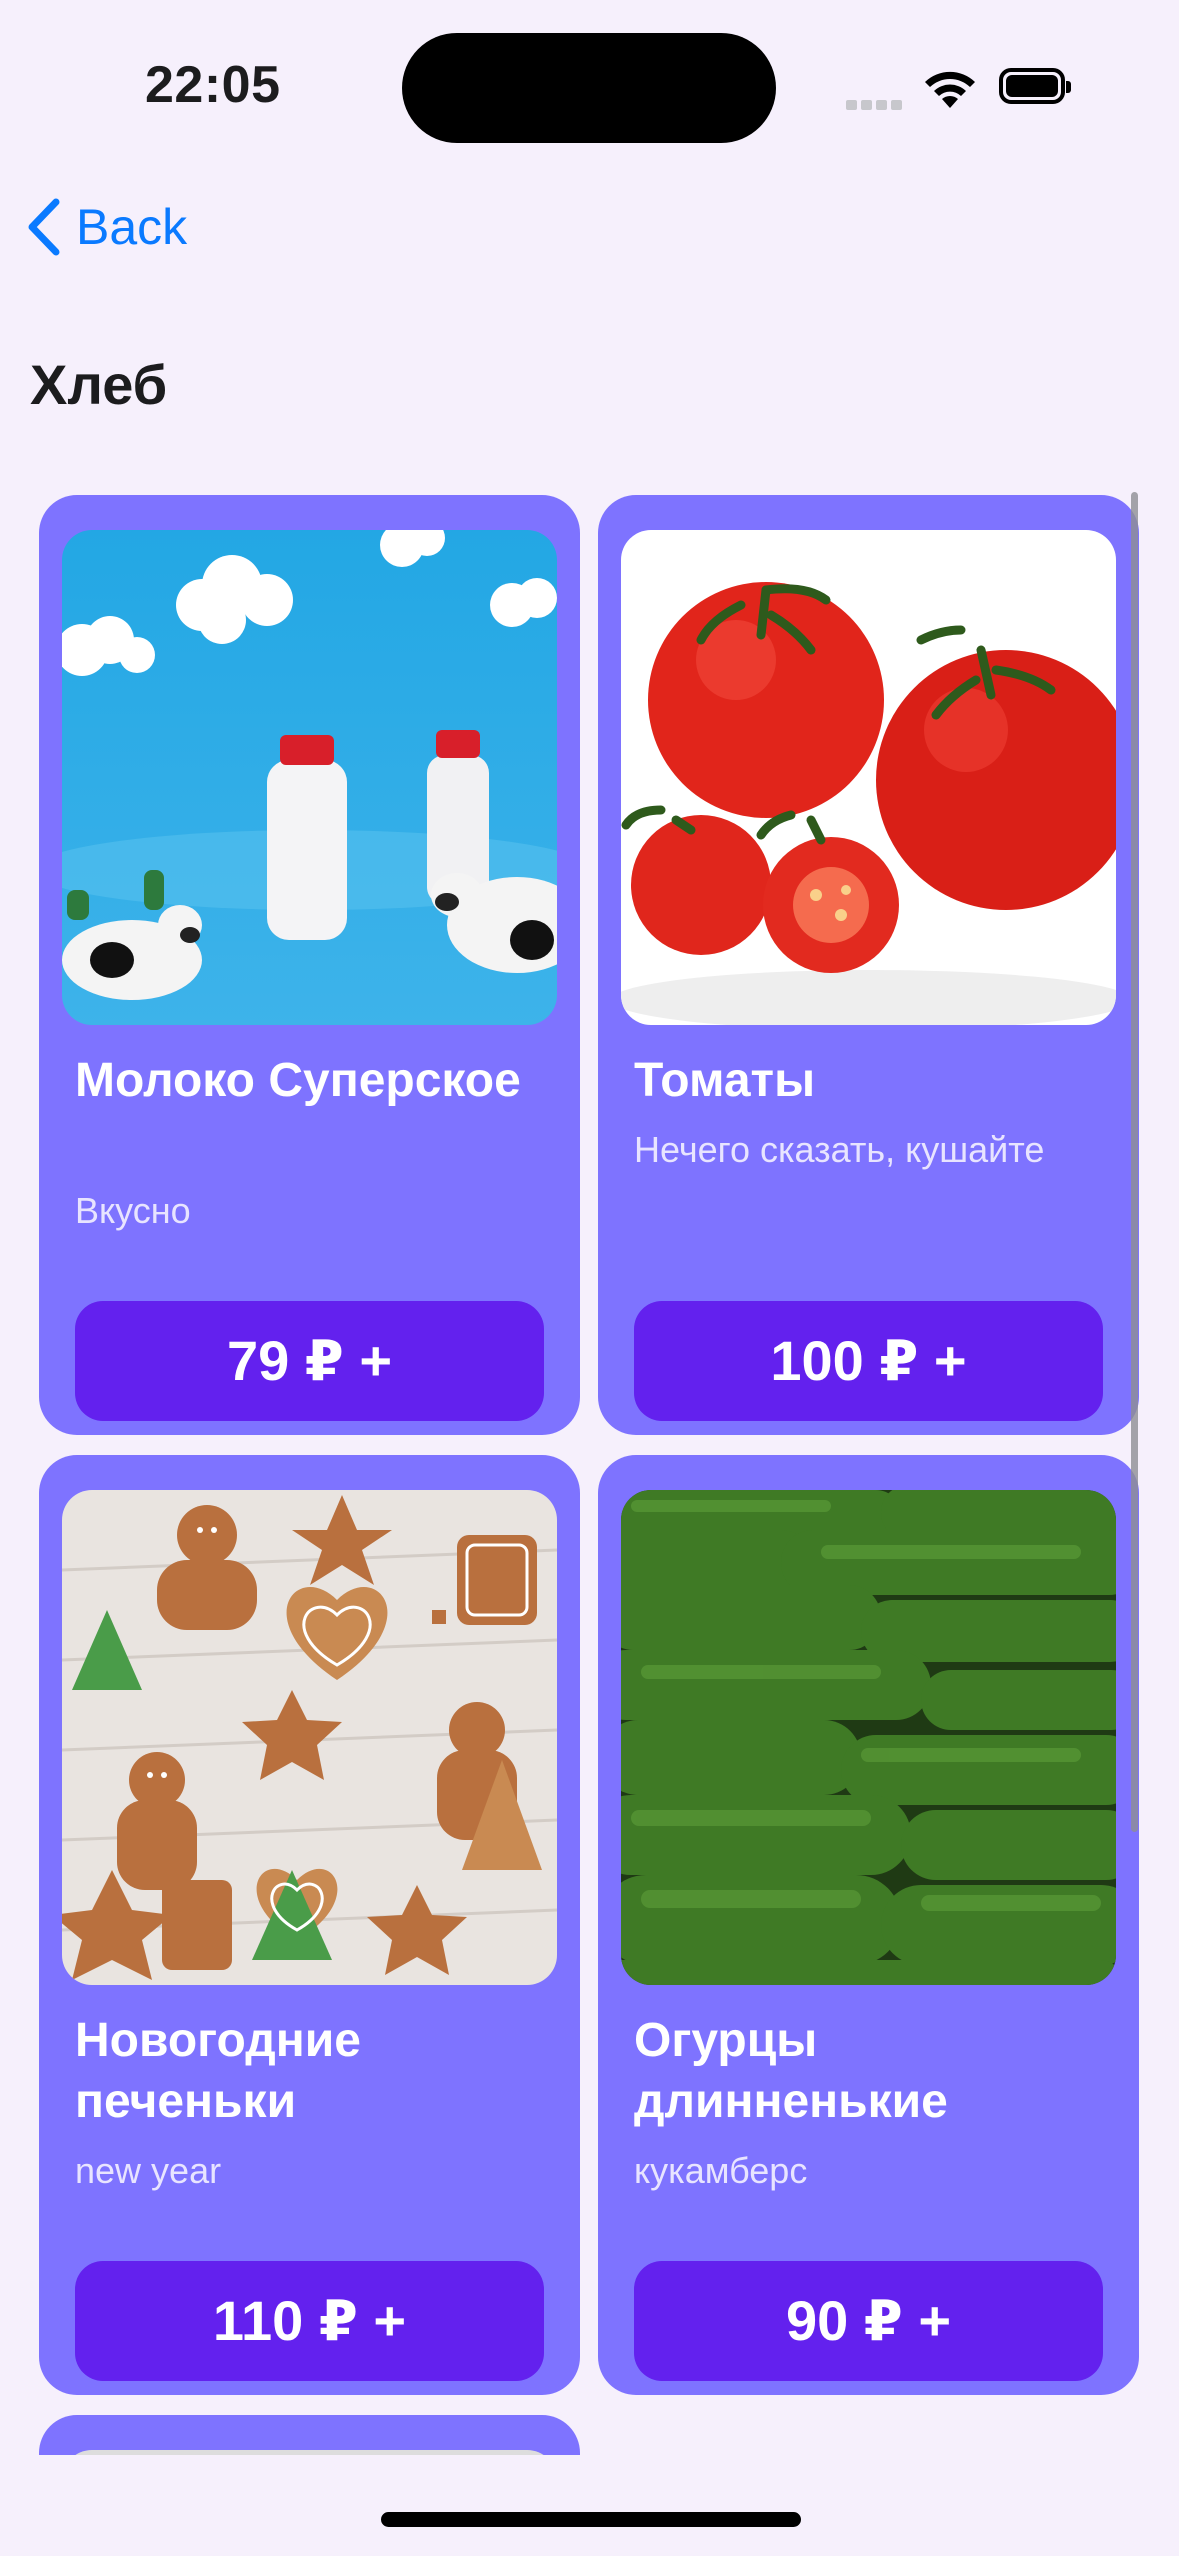 Image resolution: width=1179 pixels, height=2556 pixels. I want to click on add-to-cart-button: 90 ₽ +, so click(868, 2321).